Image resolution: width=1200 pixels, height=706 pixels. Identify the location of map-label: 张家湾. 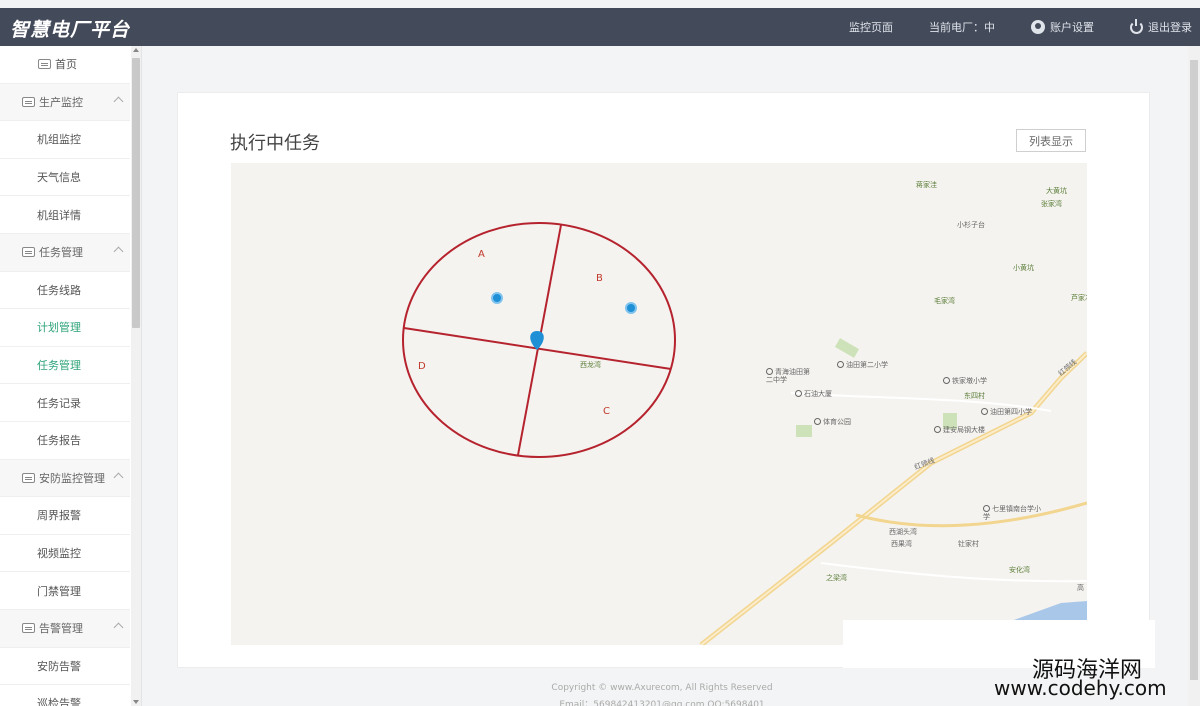
(1051, 204).